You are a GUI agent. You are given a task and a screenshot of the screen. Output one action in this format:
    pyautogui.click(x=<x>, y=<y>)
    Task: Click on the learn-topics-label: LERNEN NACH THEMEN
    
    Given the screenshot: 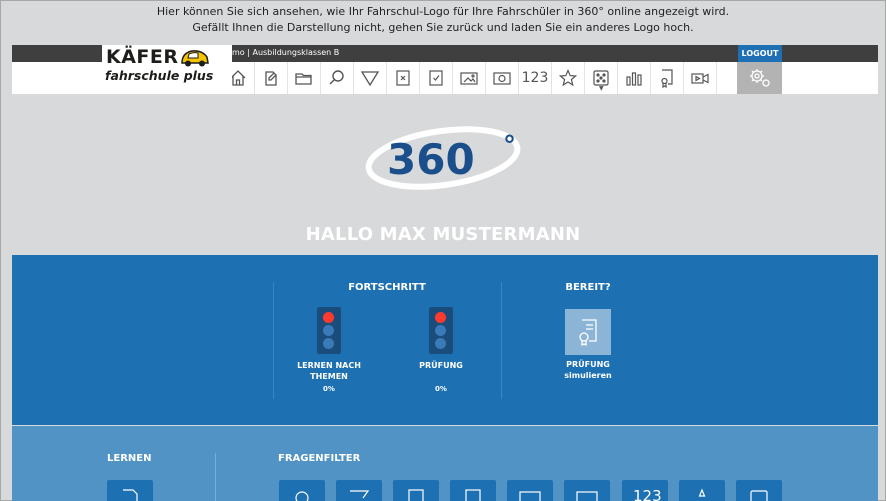 What is the action you would take?
    pyautogui.click(x=329, y=371)
    